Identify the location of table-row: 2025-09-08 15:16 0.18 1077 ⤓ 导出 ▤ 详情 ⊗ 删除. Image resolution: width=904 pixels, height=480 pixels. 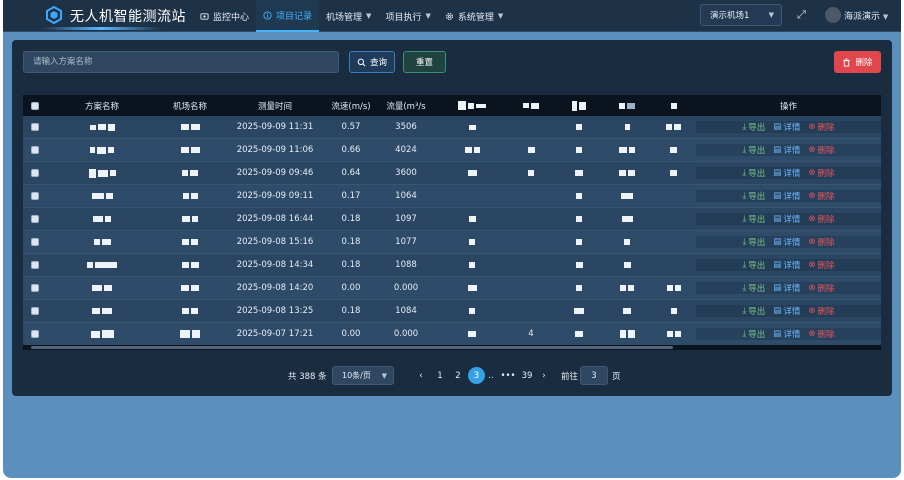
(452, 242).